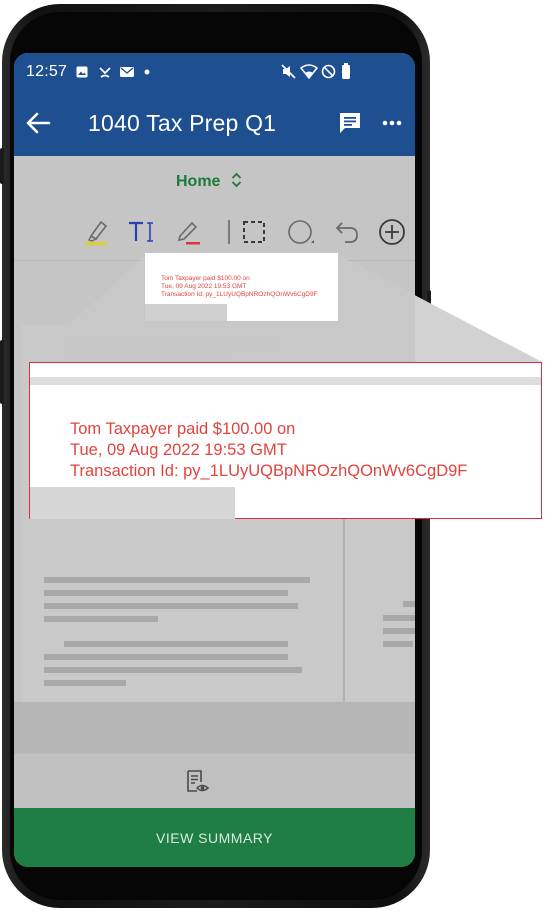 This screenshot has width=554, height=910. I want to click on thumb-line-1: Tom Taxpayer paid $100.00 on, so click(205, 278).